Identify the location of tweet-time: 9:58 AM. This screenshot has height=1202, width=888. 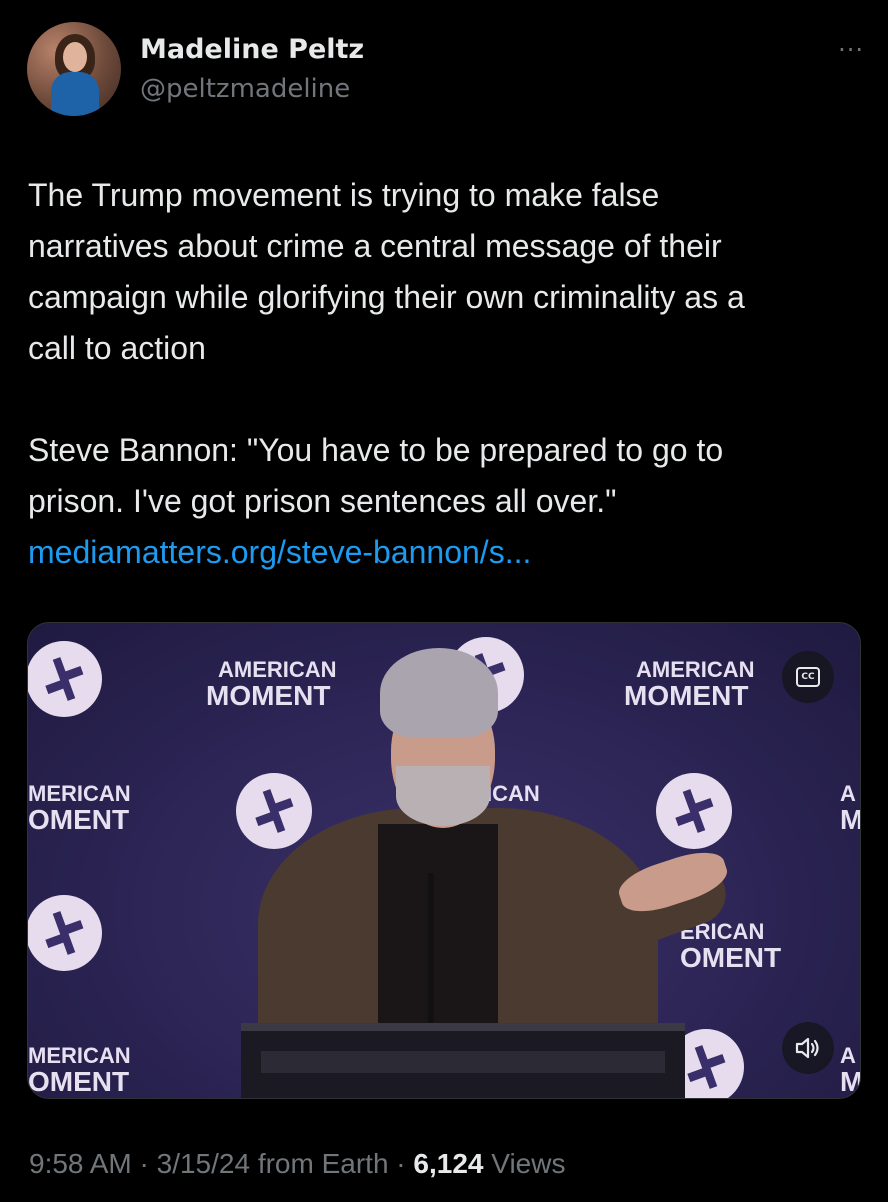
(80, 1163).